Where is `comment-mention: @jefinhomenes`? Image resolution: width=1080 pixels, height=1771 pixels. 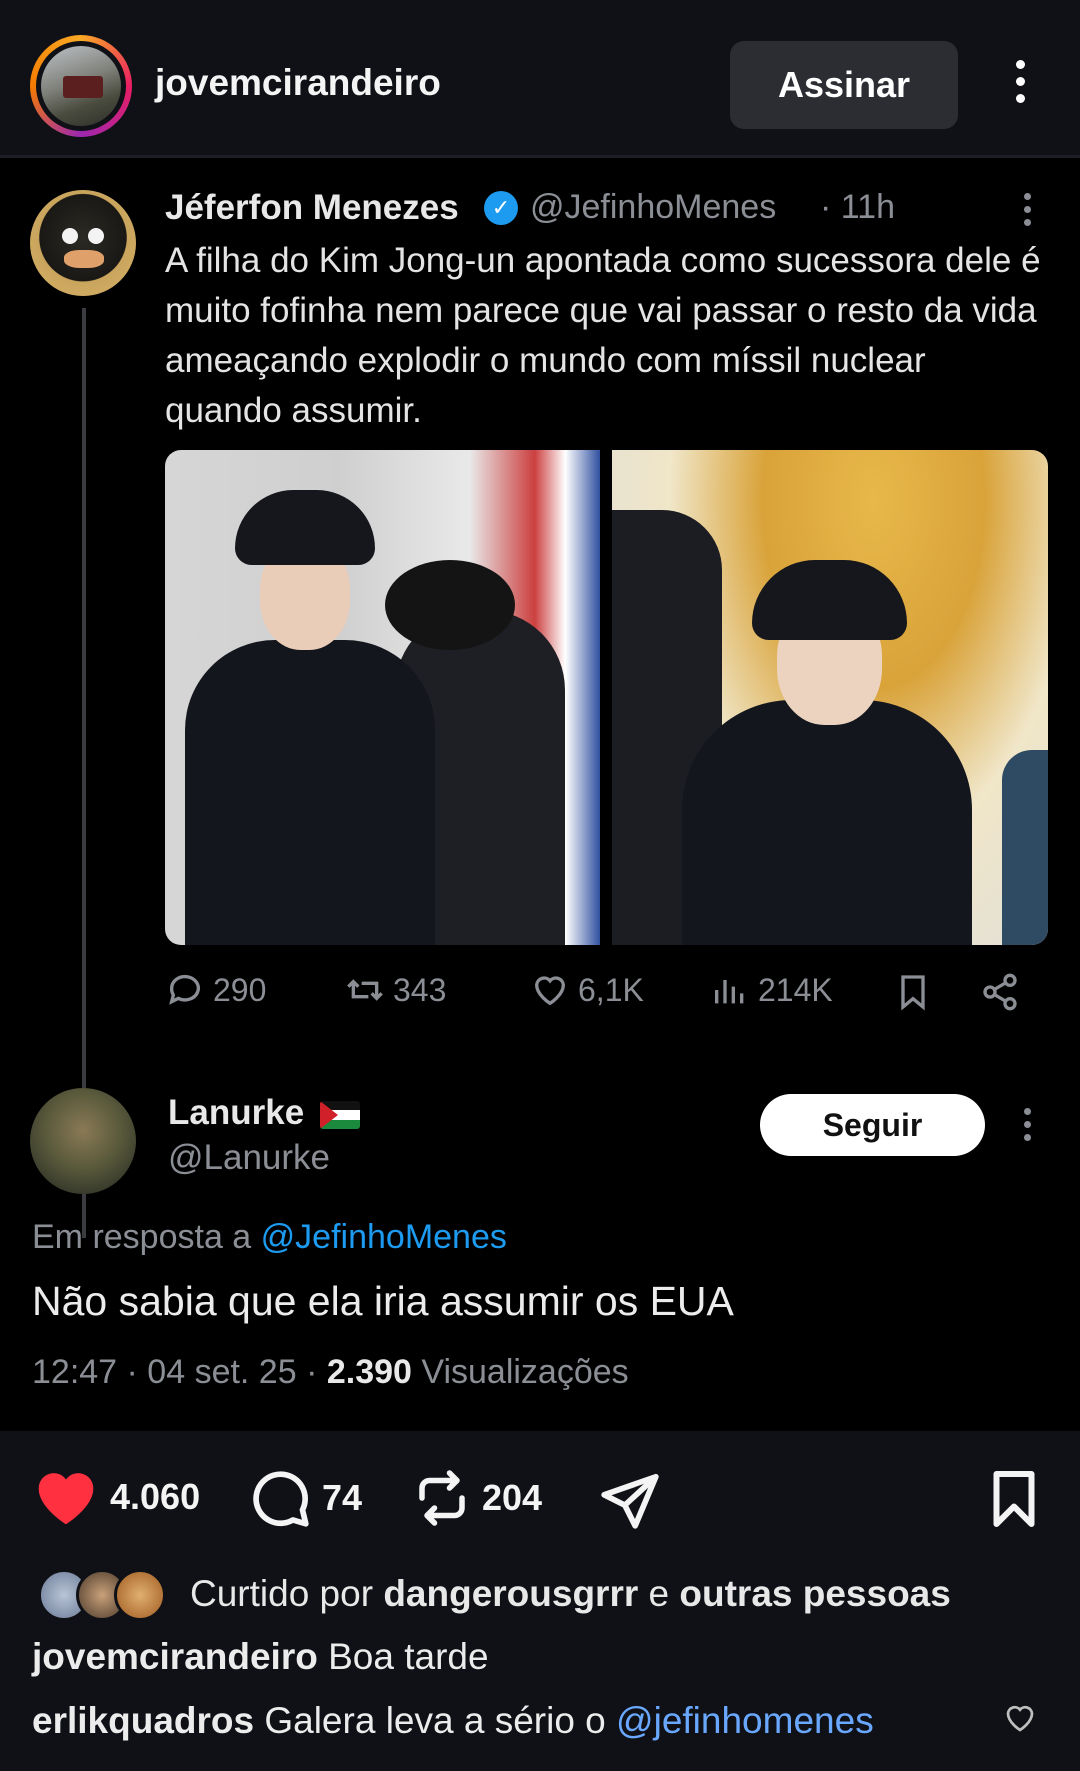
comment-mention: @jefinhomenes is located at coordinates (745, 1720).